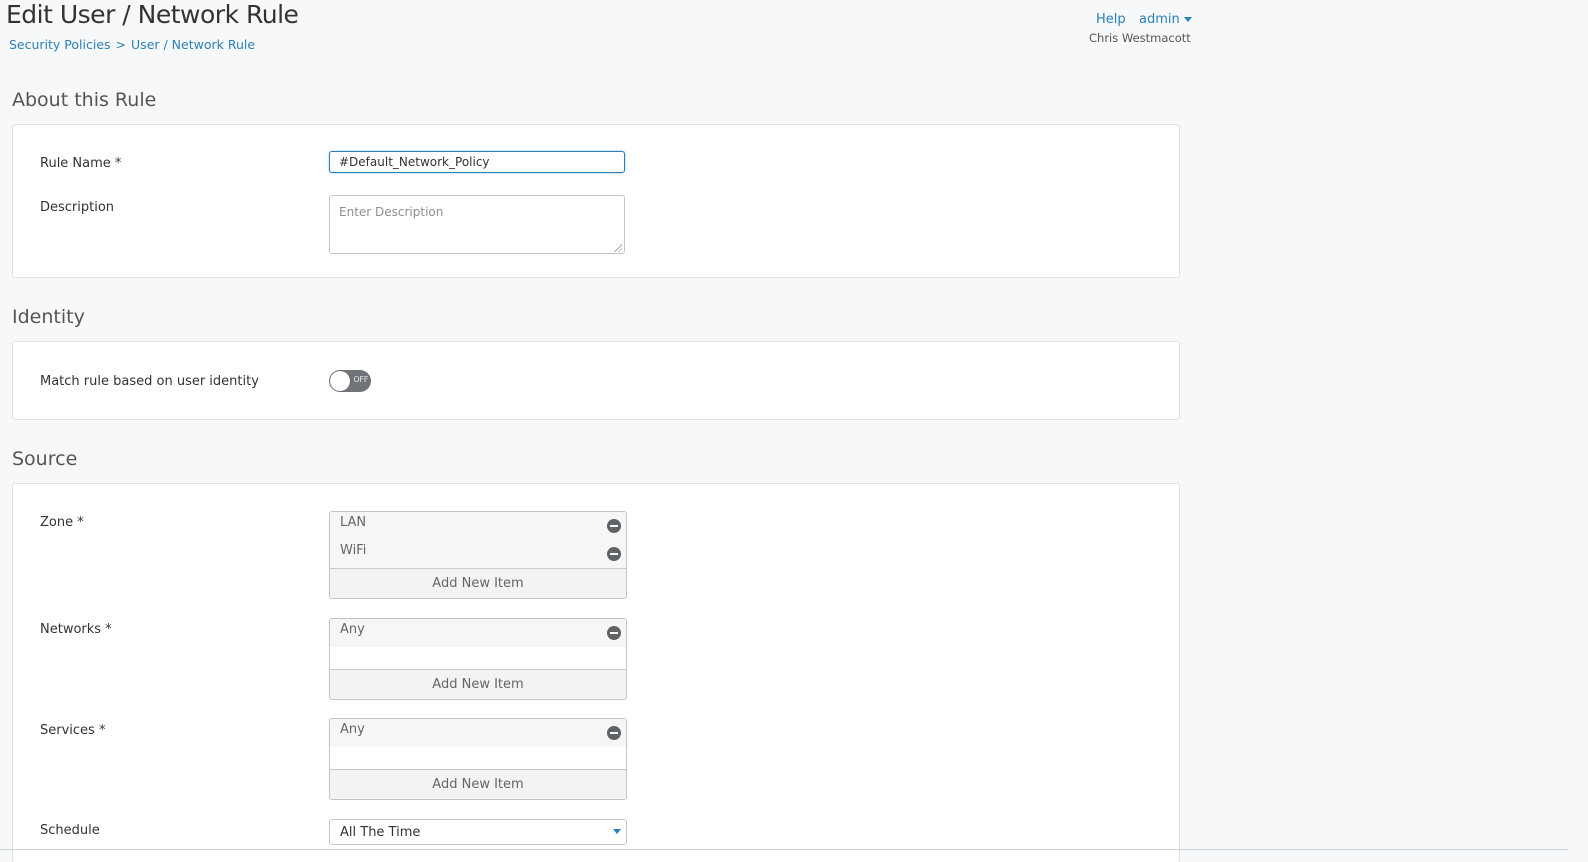  I want to click on services-label: Services *, so click(73, 730).